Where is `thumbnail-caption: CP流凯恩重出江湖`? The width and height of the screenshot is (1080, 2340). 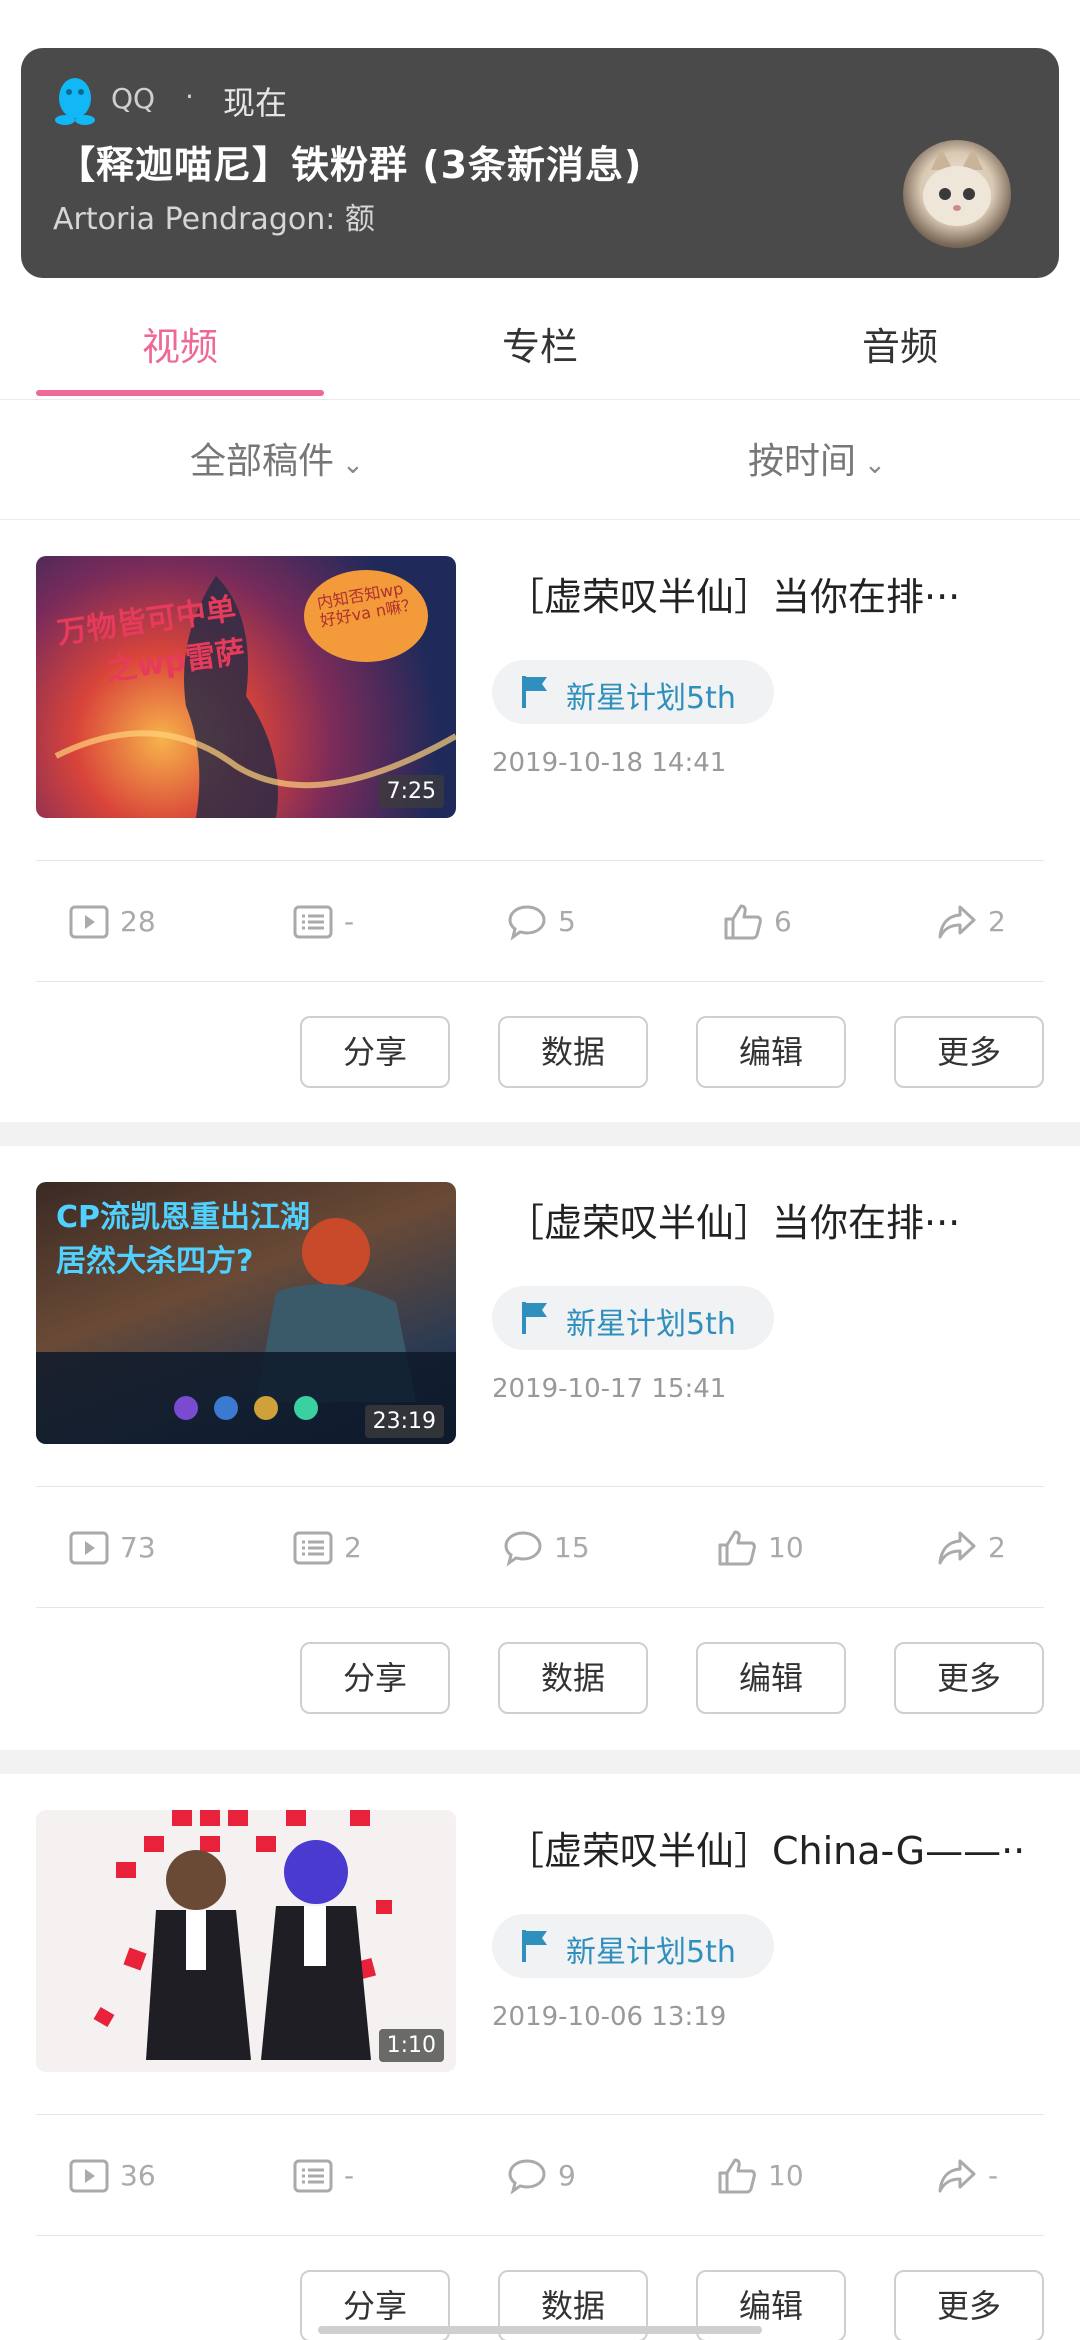 thumbnail-caption: CP流凯恩重出江湖 is located at coordinates (183, 1217).